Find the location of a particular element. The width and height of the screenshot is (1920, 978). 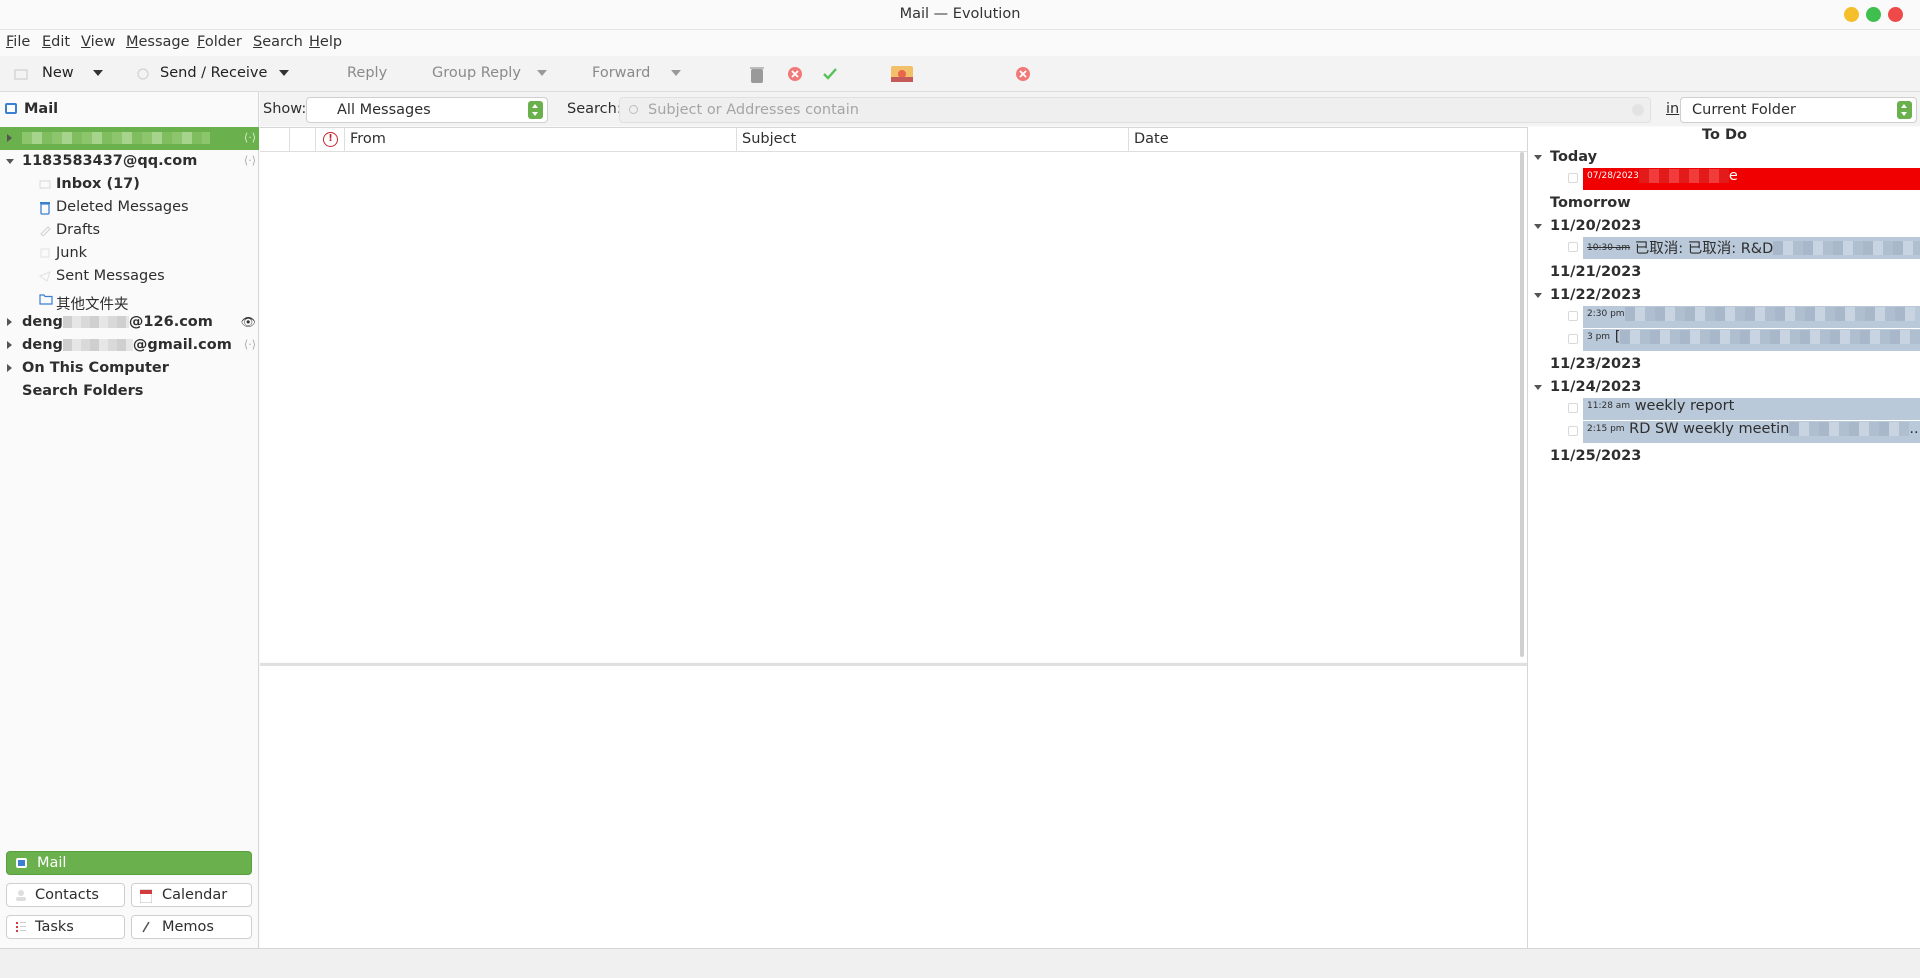

message-list-header: ! From Subject Date is located at coordinates (893, 140).